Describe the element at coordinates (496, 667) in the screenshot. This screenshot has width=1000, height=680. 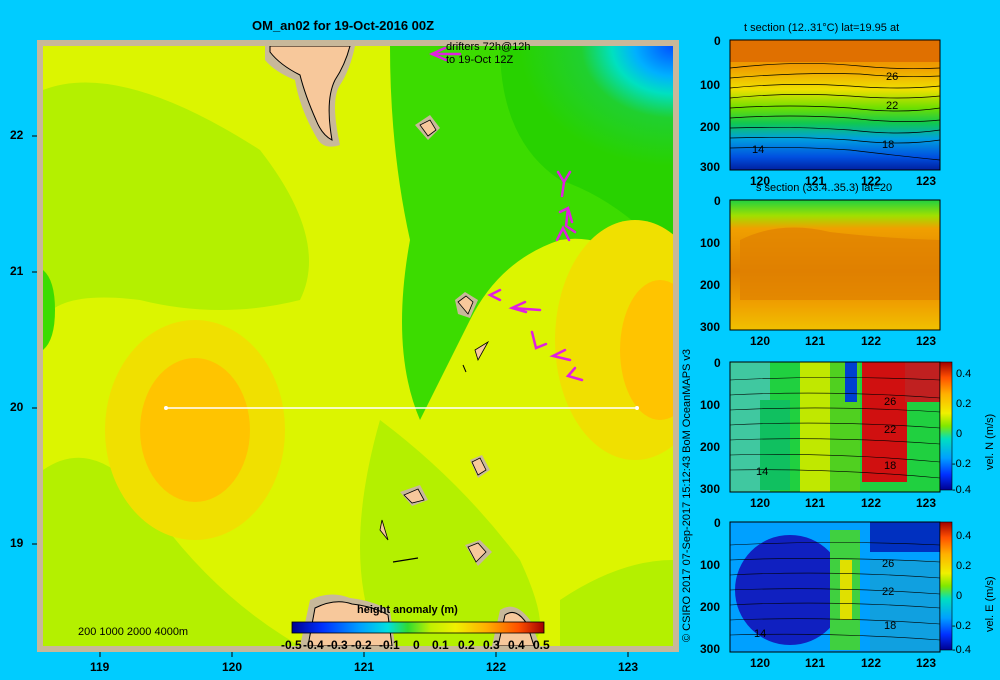
I see `map-x-tick: 122` at that location.